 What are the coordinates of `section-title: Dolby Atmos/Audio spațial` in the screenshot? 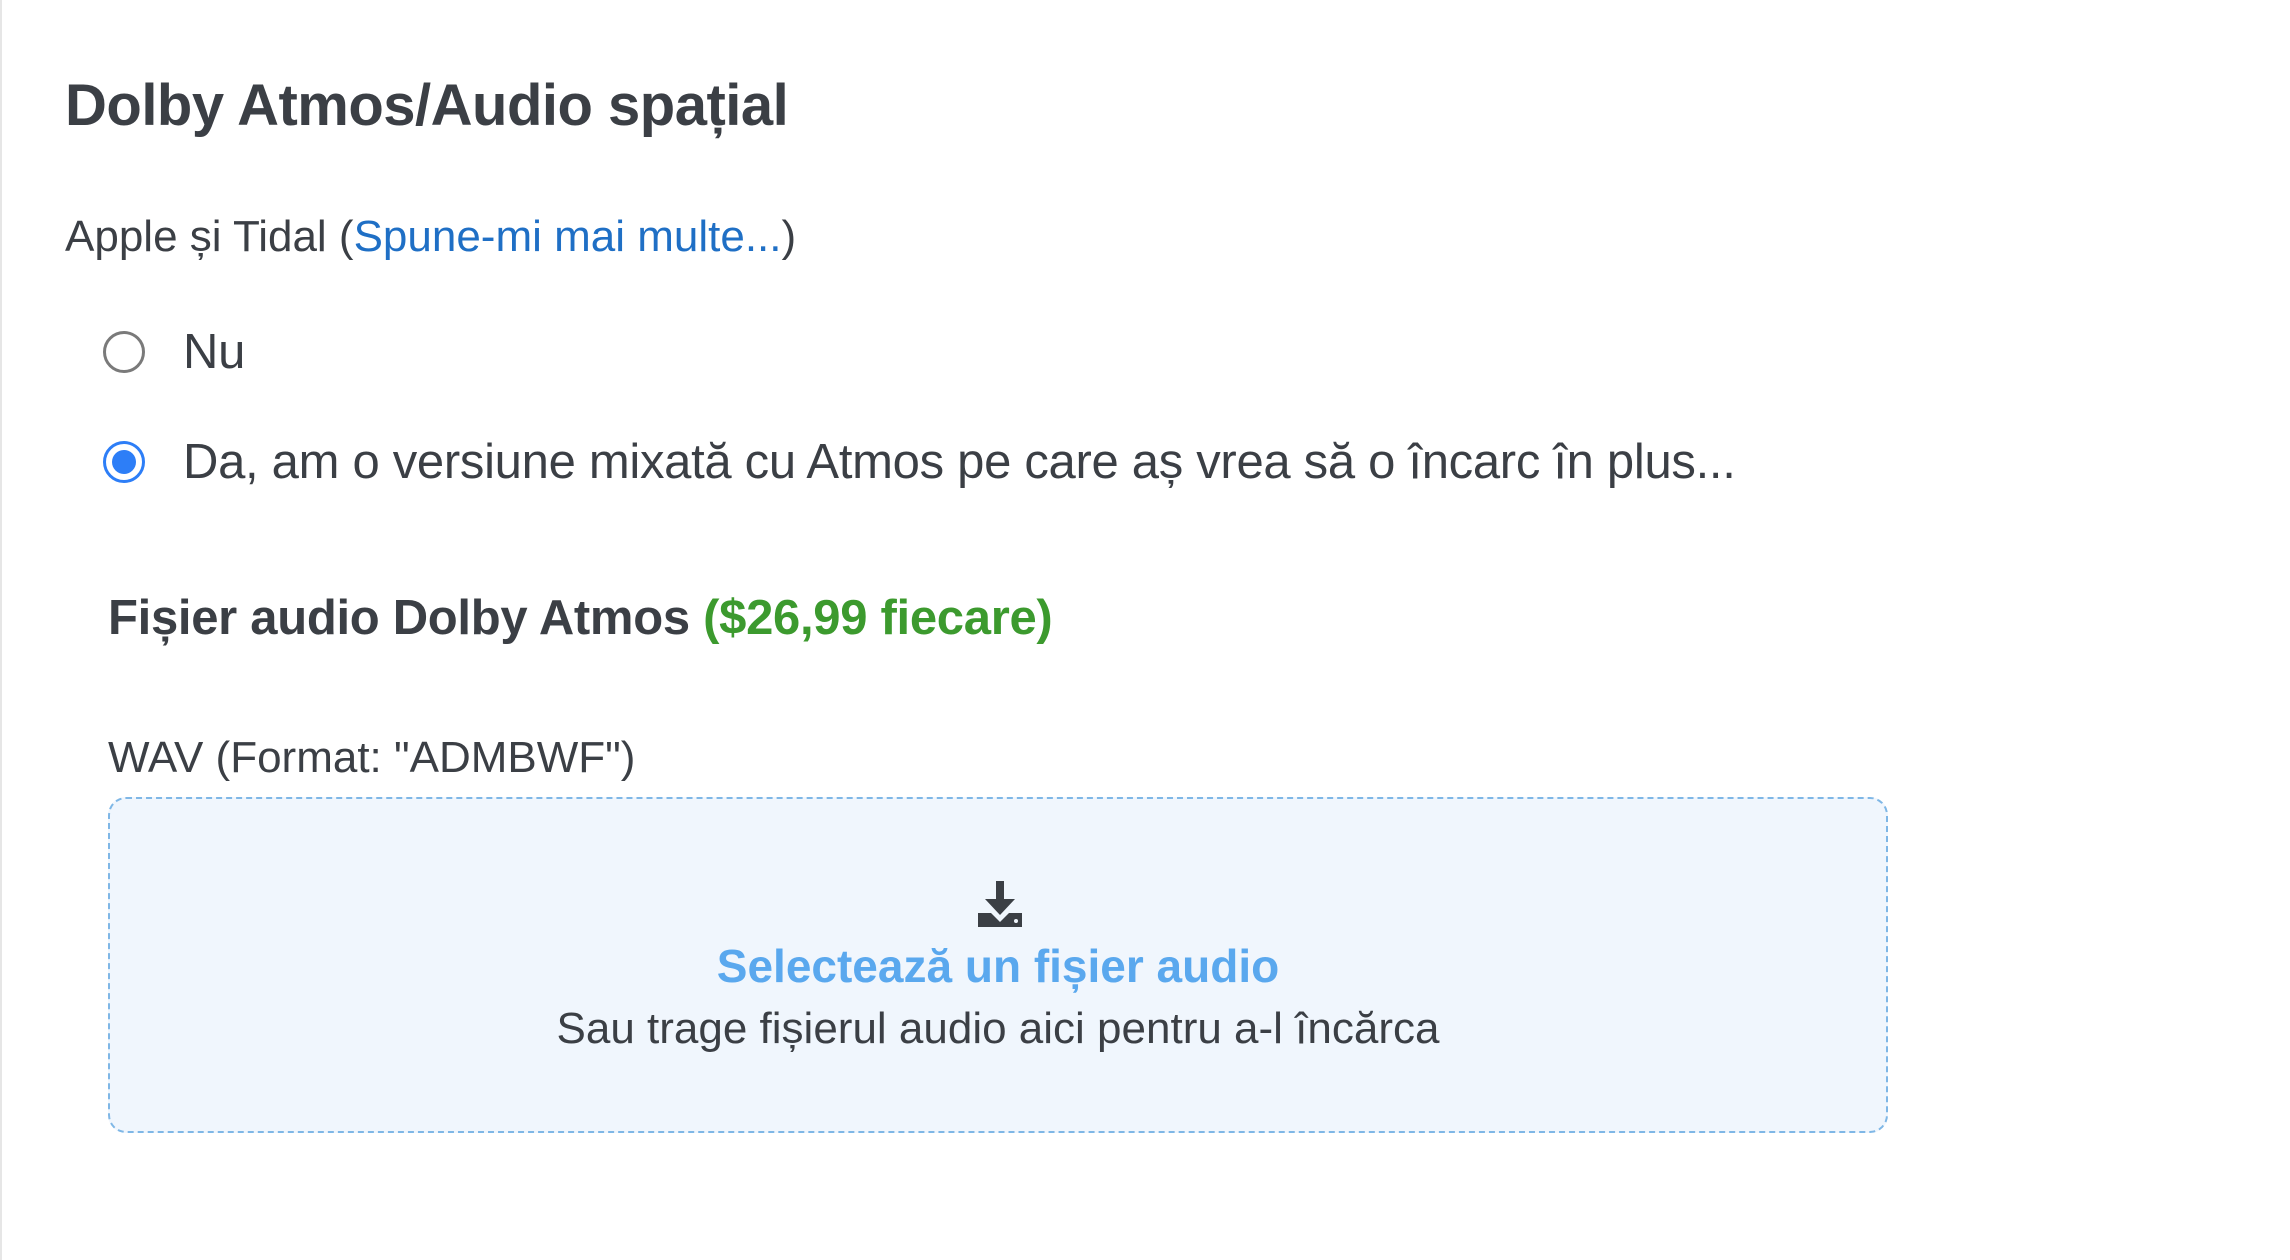 It's located at (427, 105).